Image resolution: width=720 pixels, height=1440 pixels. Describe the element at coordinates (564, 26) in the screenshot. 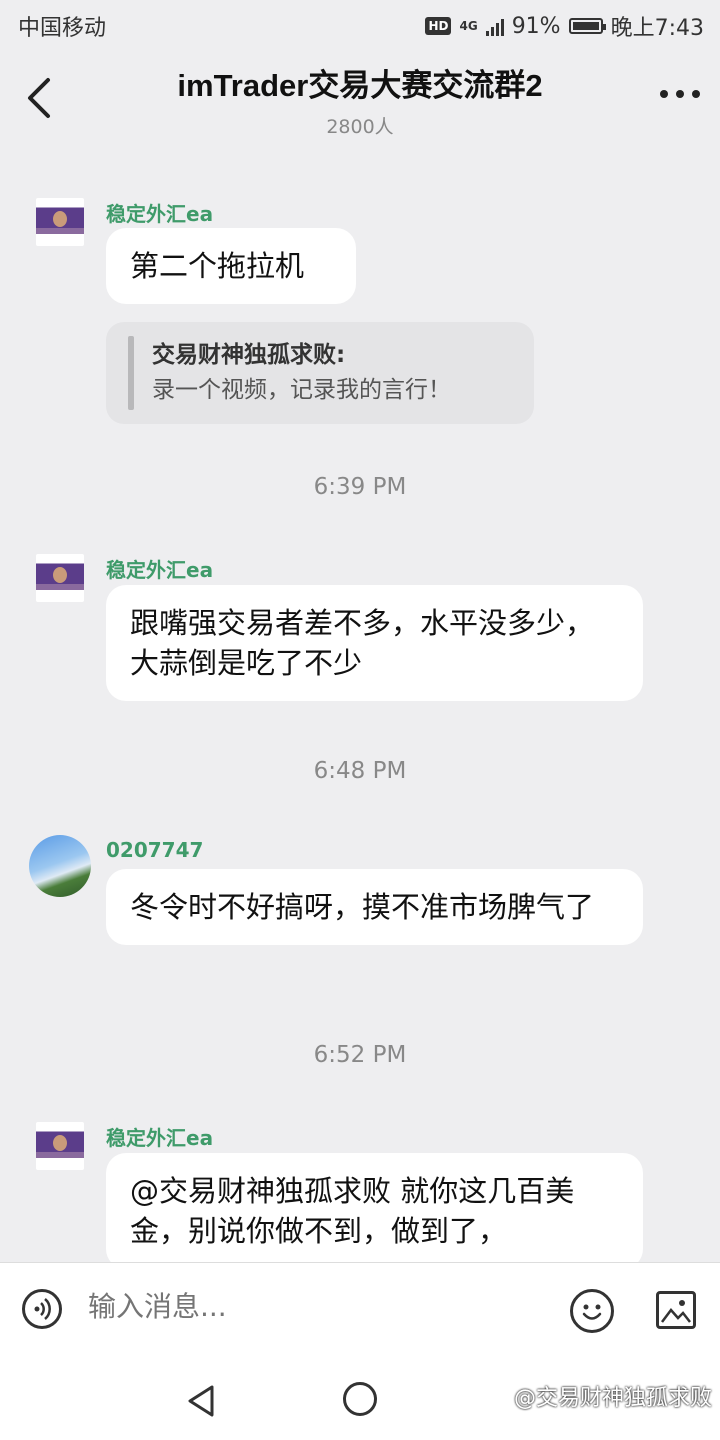

I see `status-icons: HD 4G 91% 晚上7:43` at that location.